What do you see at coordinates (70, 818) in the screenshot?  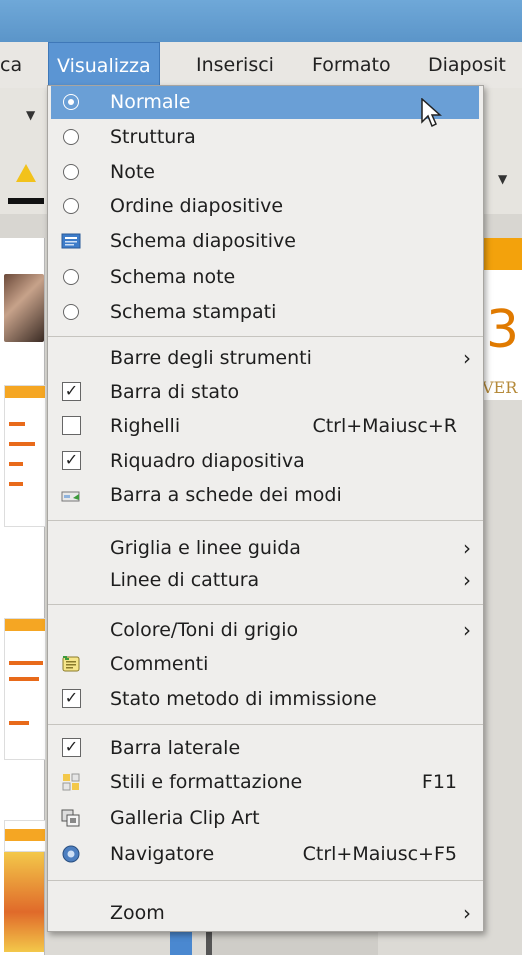 I see `gallery-icon` at bounding box center [70, 818].